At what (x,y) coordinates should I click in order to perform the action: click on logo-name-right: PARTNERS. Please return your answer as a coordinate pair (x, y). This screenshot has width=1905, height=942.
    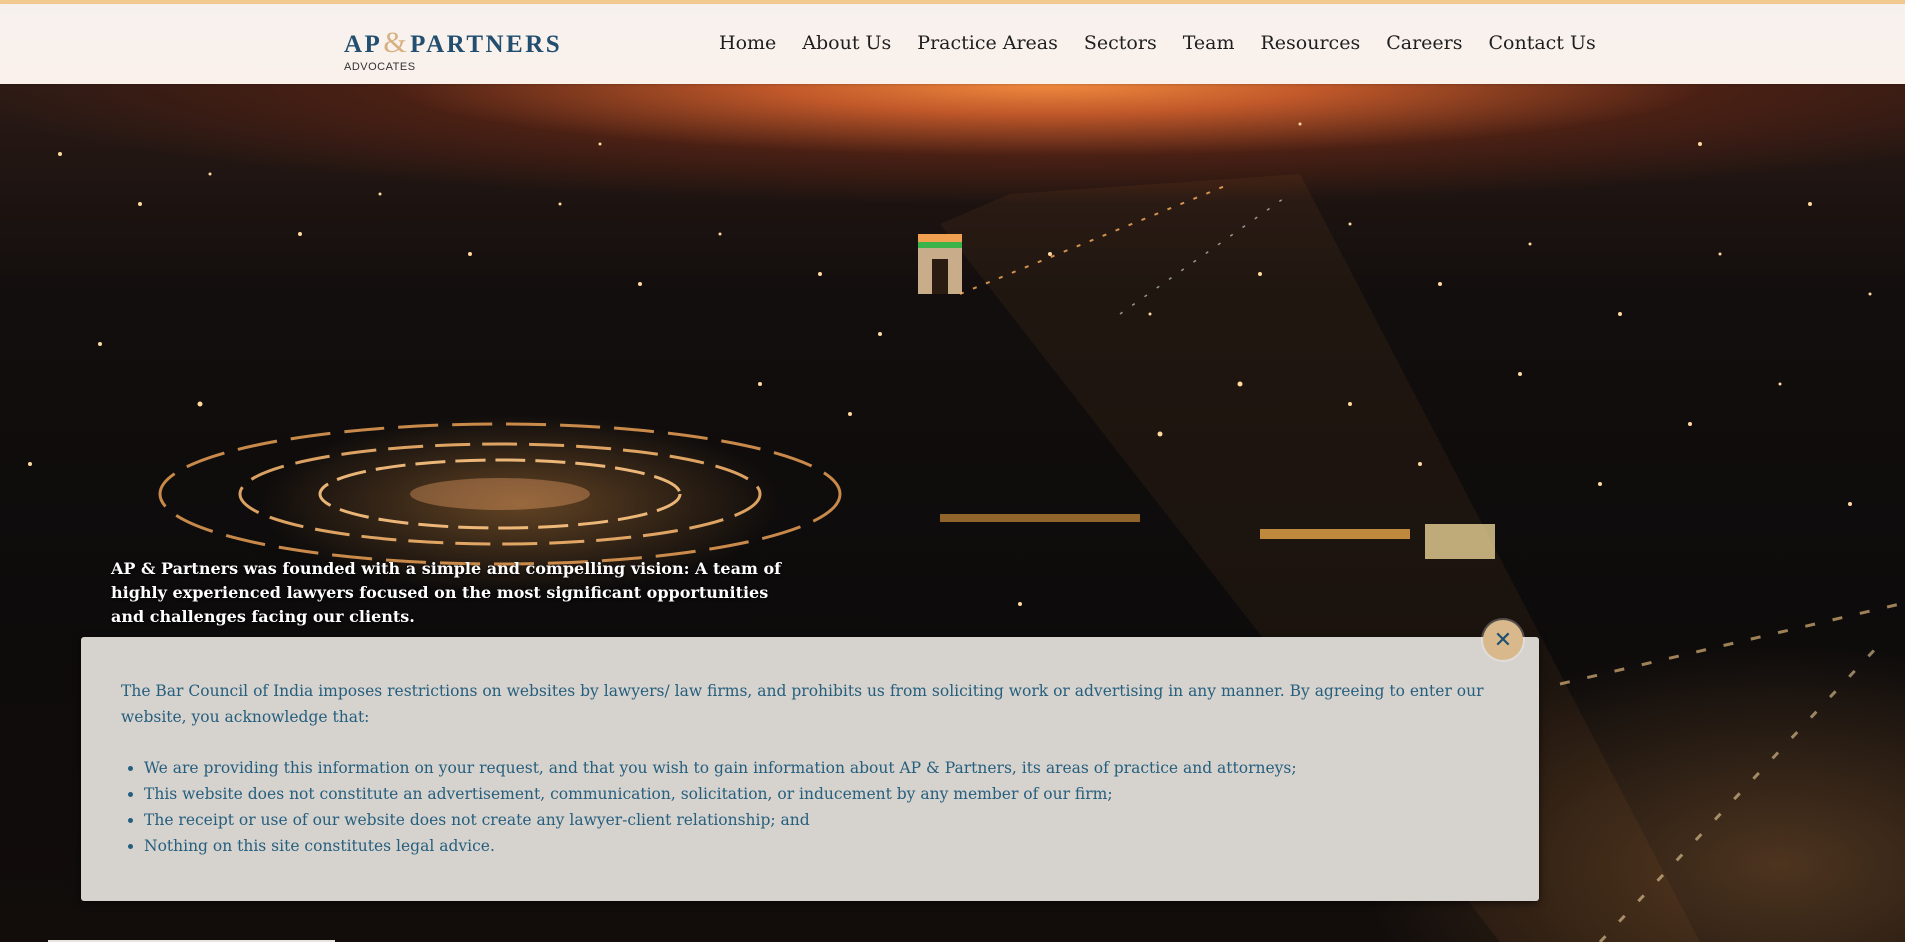
    Looking at the image, I should click on (486, 44).